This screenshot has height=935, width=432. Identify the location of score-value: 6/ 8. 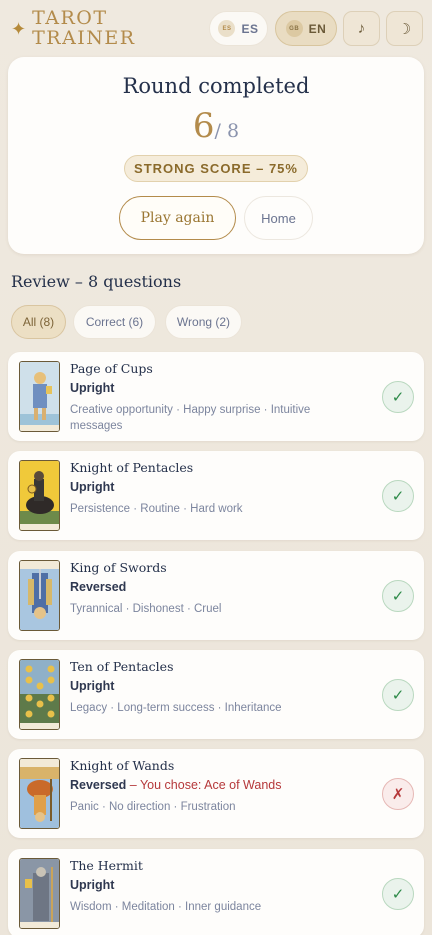
(216, 126).